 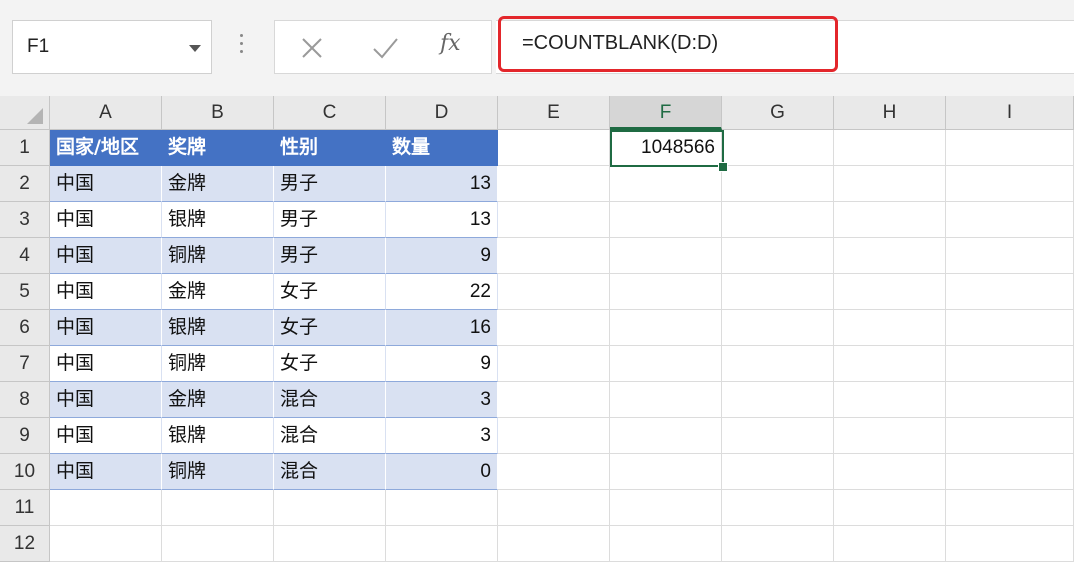 What do you see at coordinates (554, 508) in the screenshot?
I see `cell-e11` at bounding box center [554, 508].